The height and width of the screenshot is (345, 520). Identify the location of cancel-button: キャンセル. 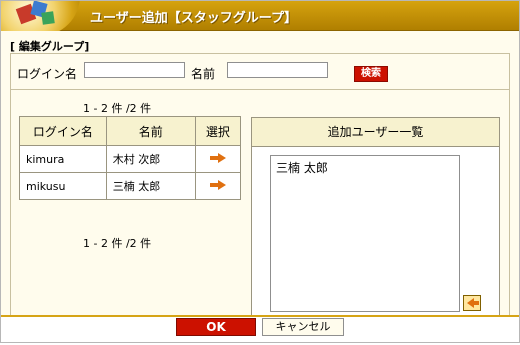
(303, 327).